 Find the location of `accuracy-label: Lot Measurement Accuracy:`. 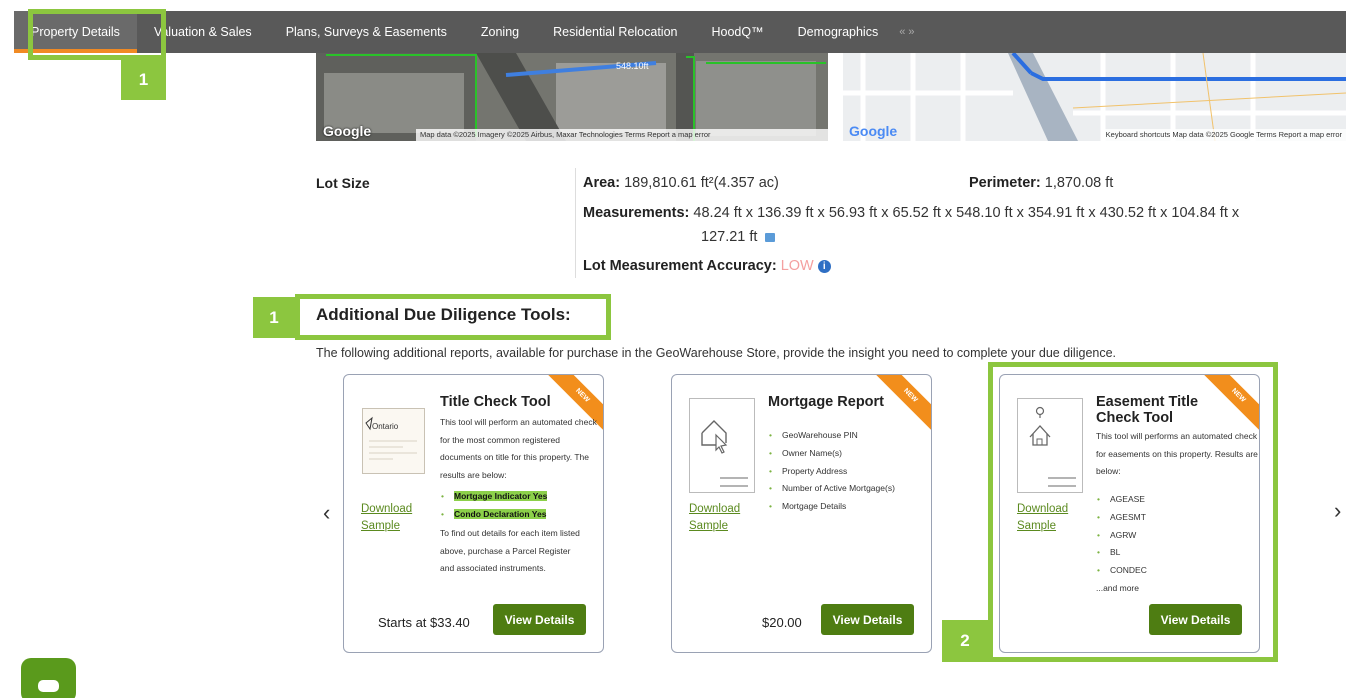

accuracy-label: Lot Measurement Accuracy: is located at coordinates (680, 266).